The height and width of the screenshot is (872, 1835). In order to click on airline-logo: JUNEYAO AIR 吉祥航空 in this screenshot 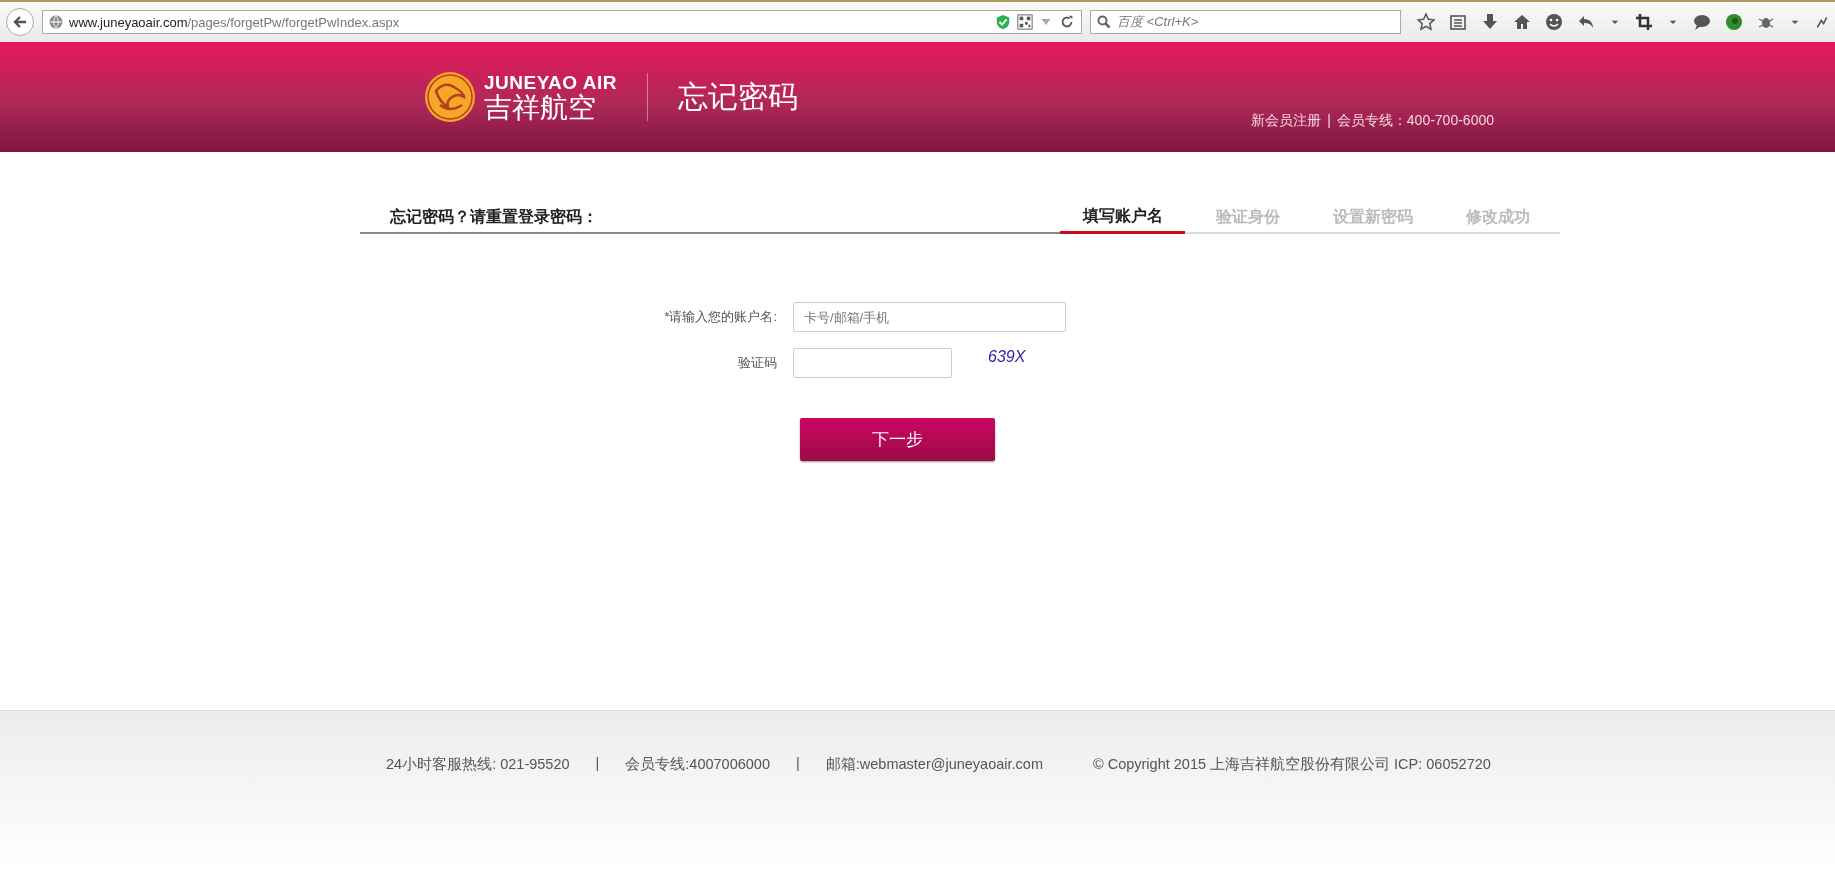, I will do `click(520, 97)`.